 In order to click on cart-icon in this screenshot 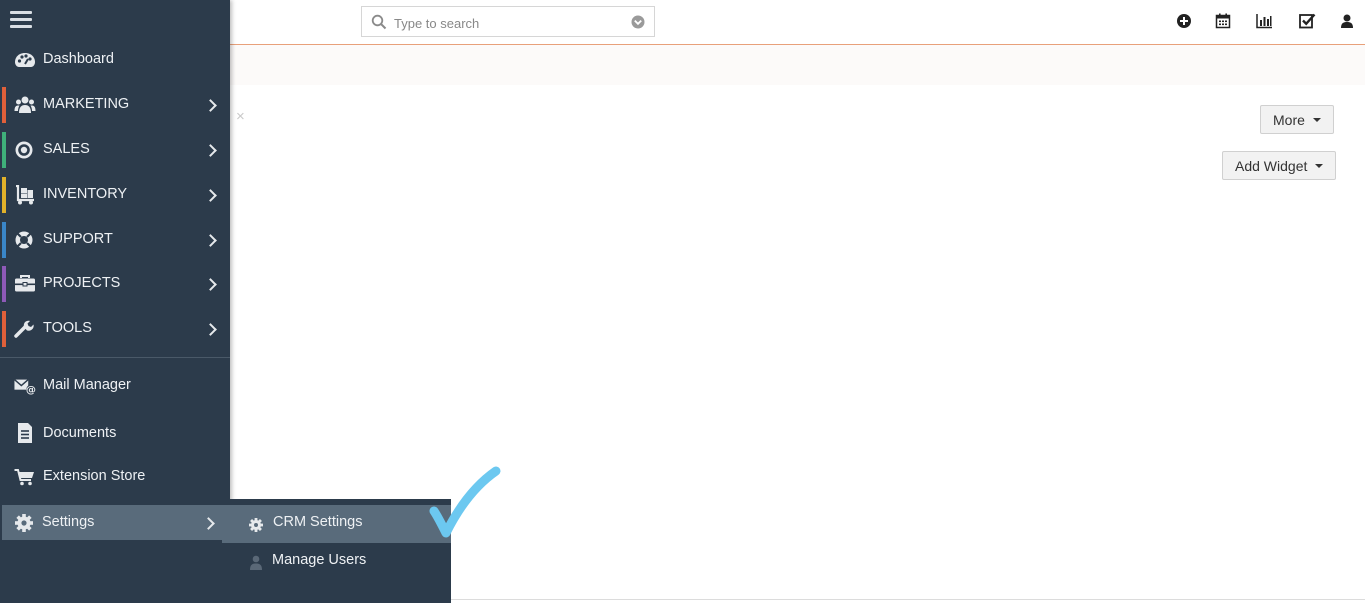, I will do `click(24, 477)`.